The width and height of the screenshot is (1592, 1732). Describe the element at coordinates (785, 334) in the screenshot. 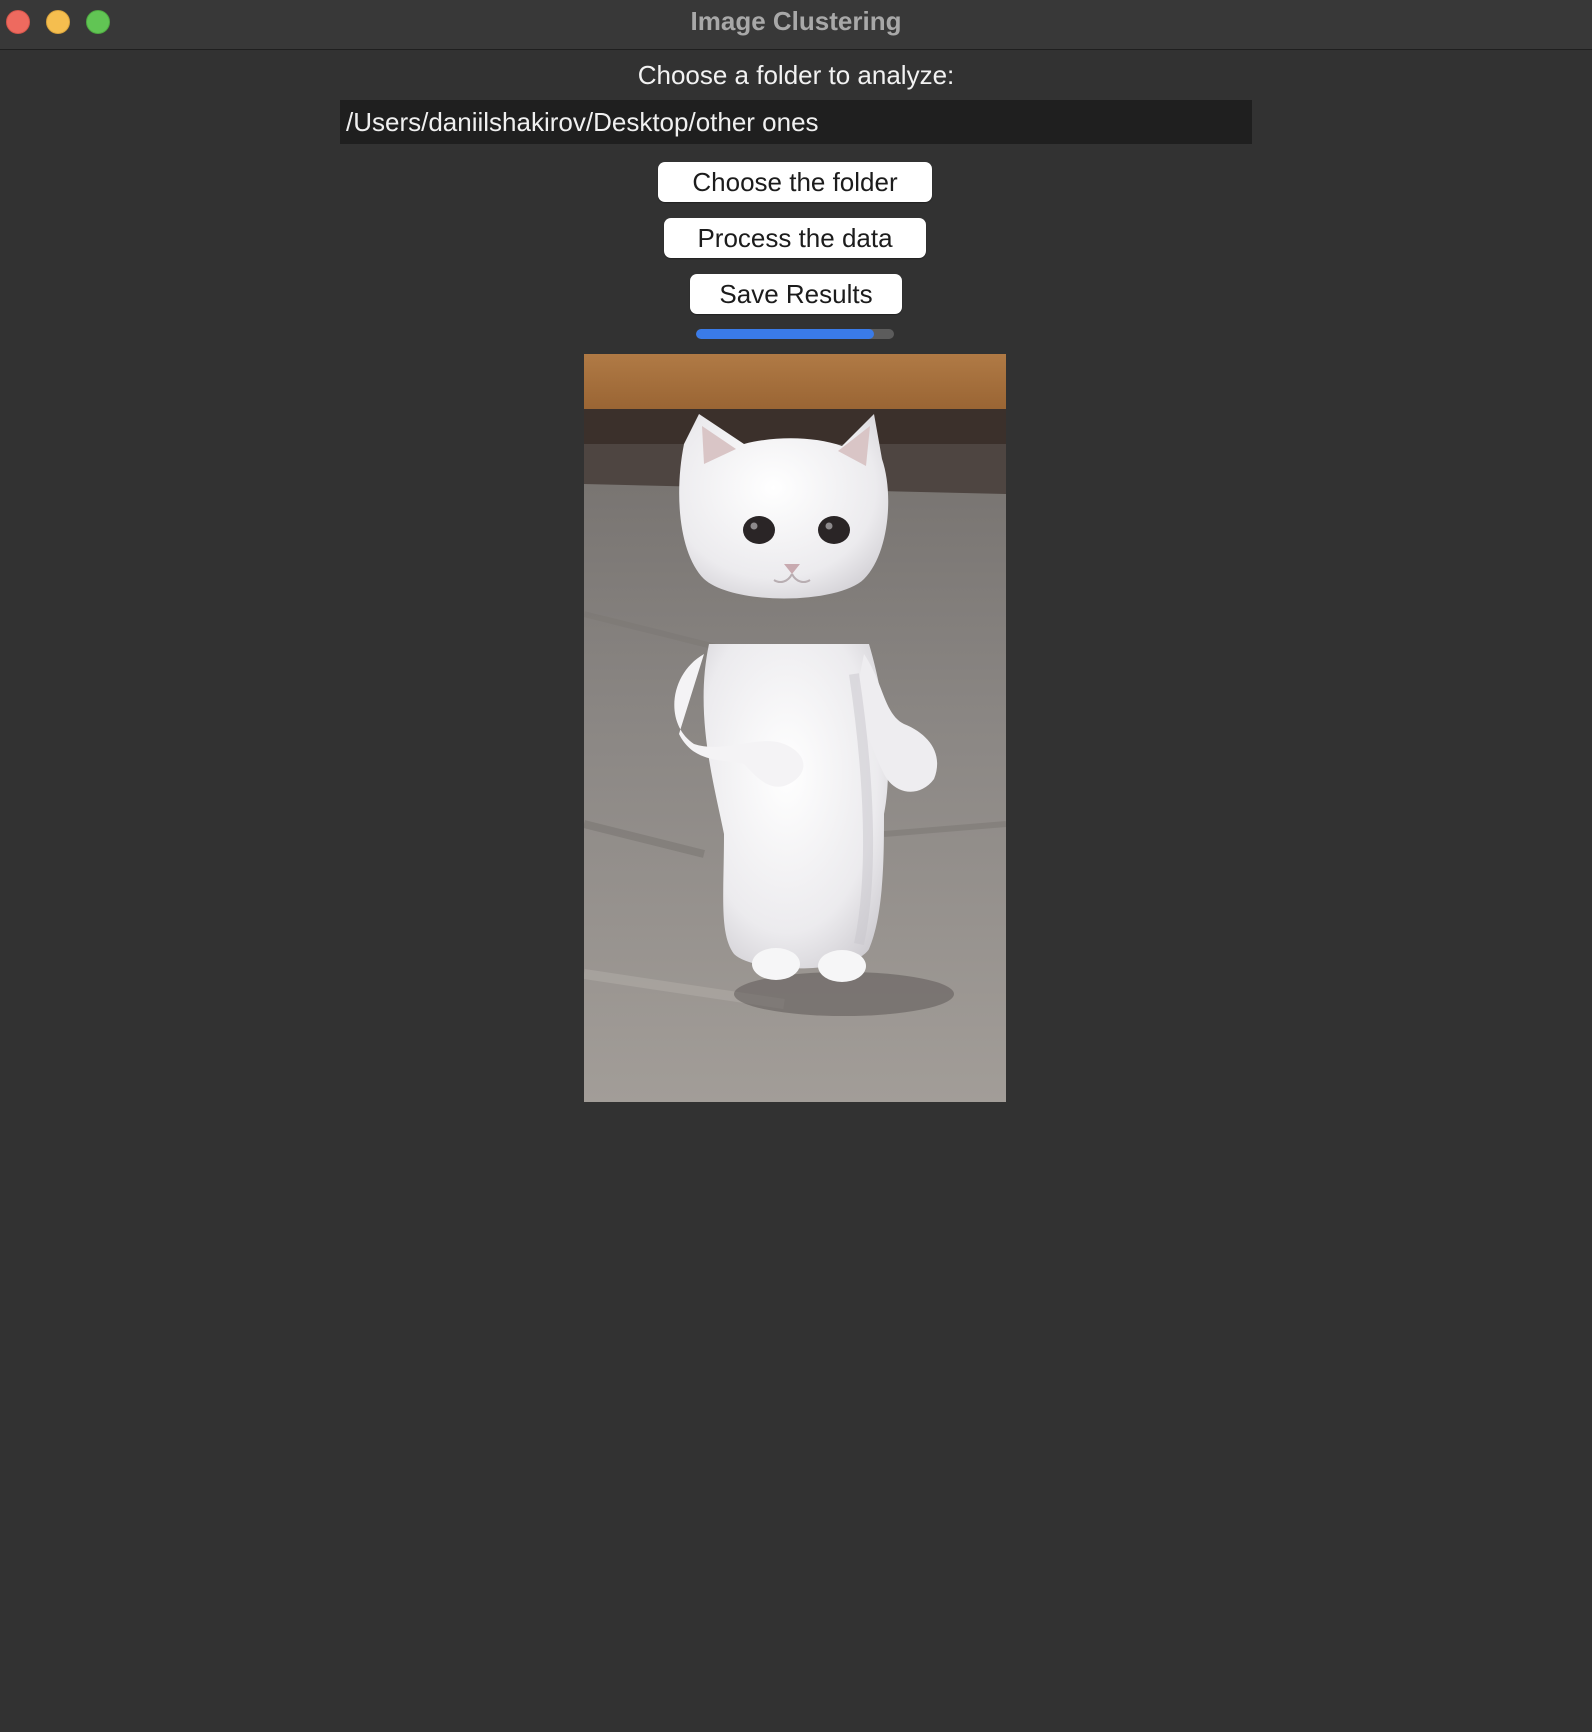

I see `progress-bar-fill` at that location.